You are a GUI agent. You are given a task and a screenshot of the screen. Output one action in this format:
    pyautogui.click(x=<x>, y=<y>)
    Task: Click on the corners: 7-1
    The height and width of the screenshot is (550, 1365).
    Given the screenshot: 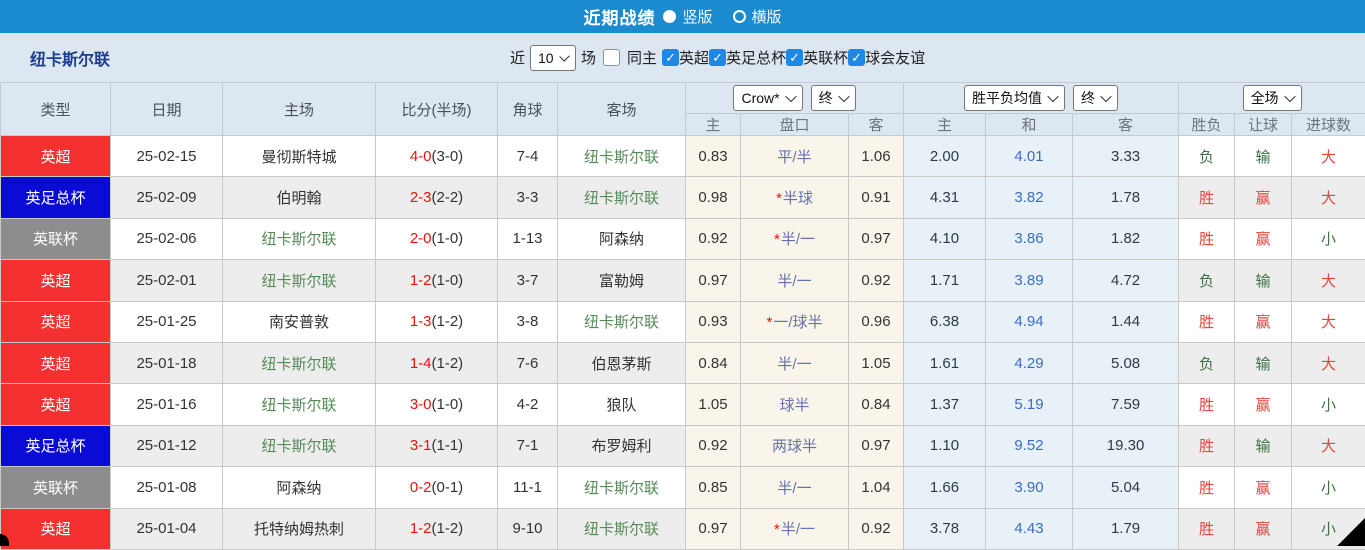 What is the action you would take?
    pyautogui.click(x=528, y=445)
    